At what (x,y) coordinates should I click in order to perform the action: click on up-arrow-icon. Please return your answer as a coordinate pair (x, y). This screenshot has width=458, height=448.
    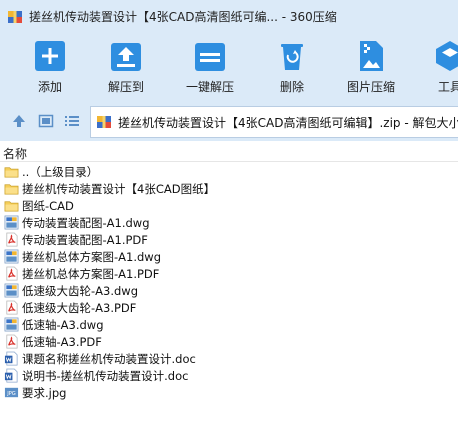
    Looking at the image, I should click on (19, 121).